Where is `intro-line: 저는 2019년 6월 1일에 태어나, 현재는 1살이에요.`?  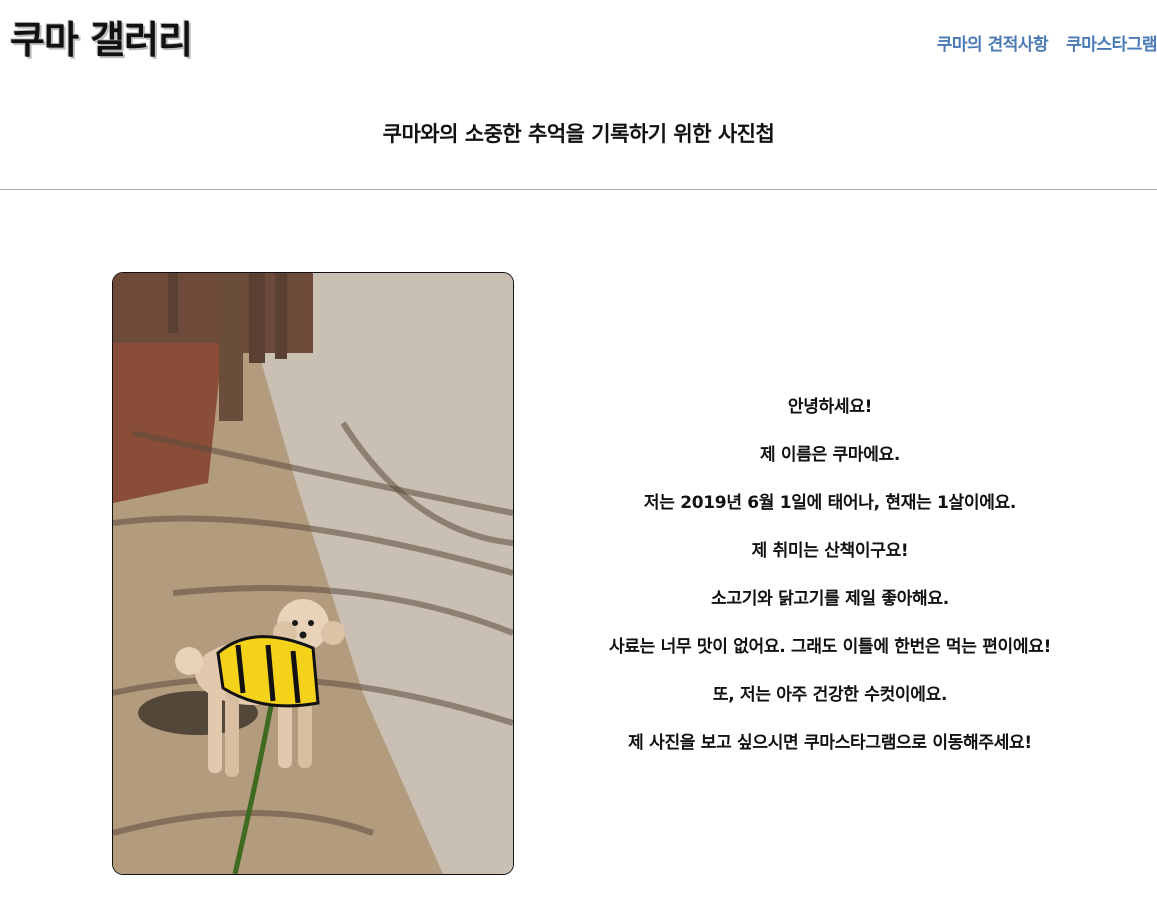 intro-line: 저는 2019년 6월 1일에 태어나, 현재는 1살이에요. is located at coordinates (830, 503).